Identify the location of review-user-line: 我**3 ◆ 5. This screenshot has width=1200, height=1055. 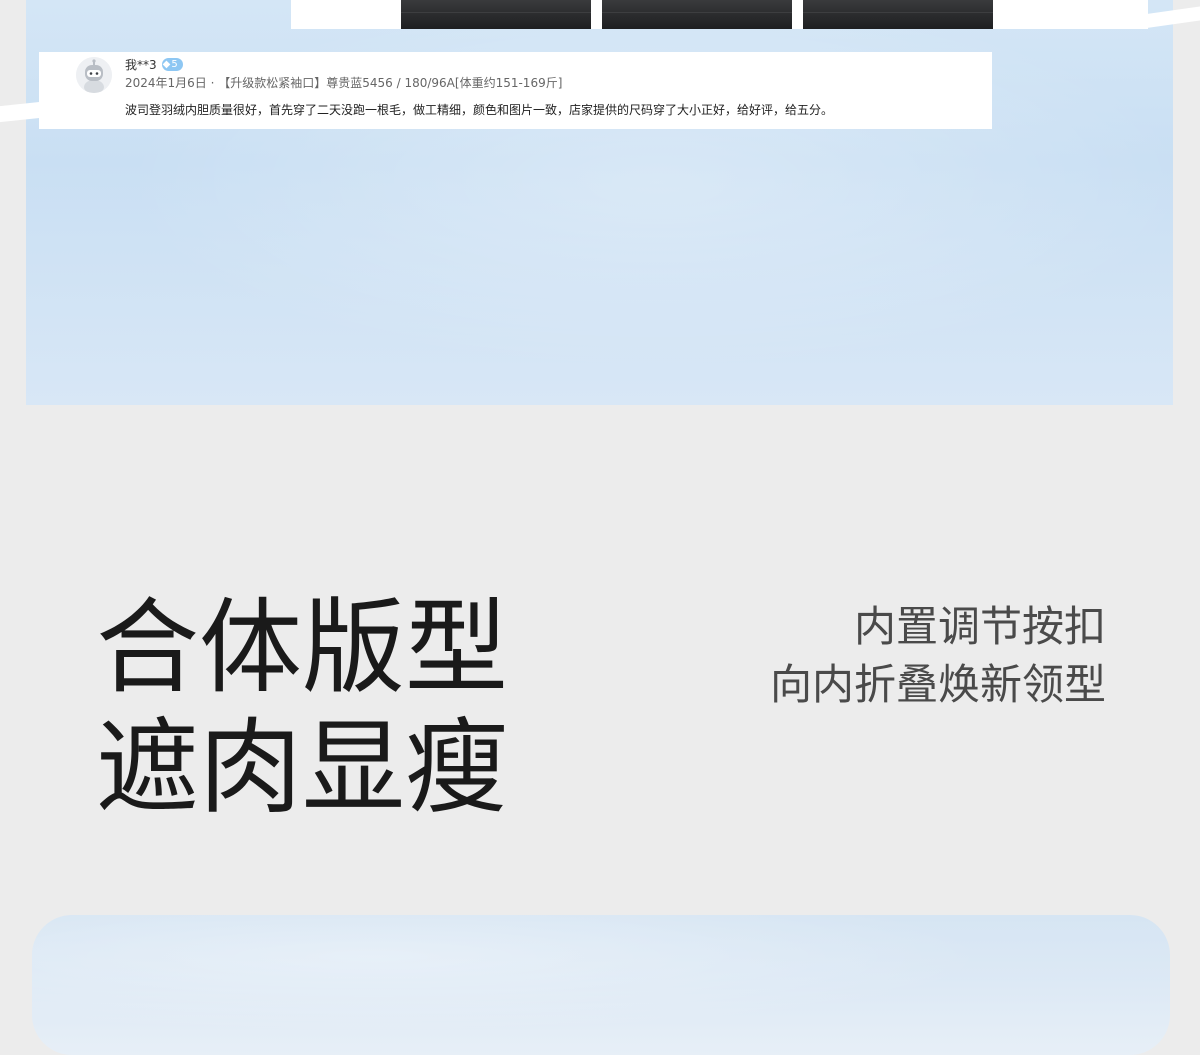
(154, 64).